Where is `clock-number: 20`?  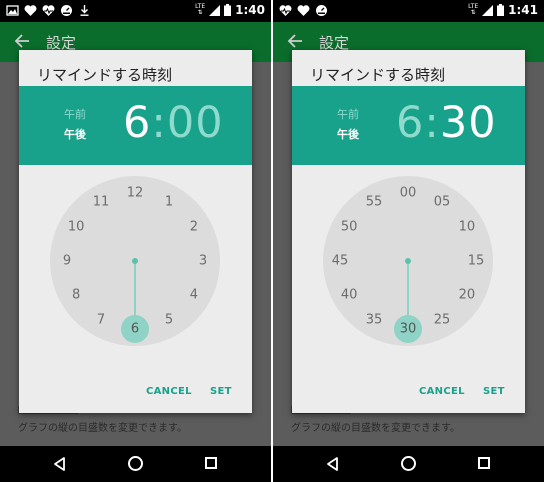 clock-number: 20 is located at coordinates (467, 295).